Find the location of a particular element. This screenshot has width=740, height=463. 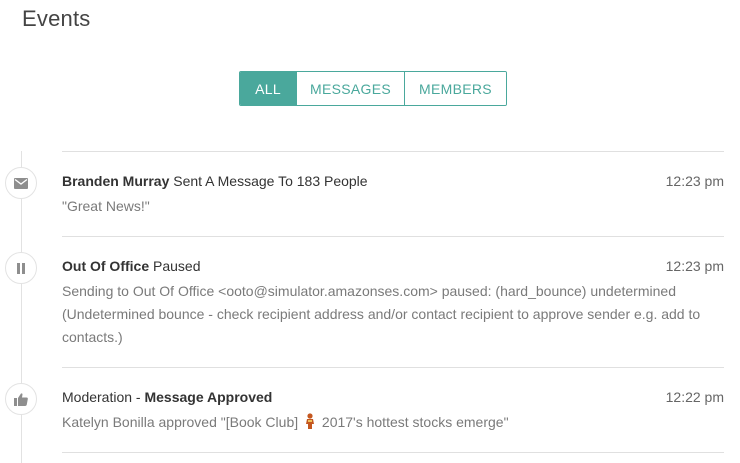

event-filter-group: ALL MESSAGES MEMBERS is located at coordinates (373, 88).